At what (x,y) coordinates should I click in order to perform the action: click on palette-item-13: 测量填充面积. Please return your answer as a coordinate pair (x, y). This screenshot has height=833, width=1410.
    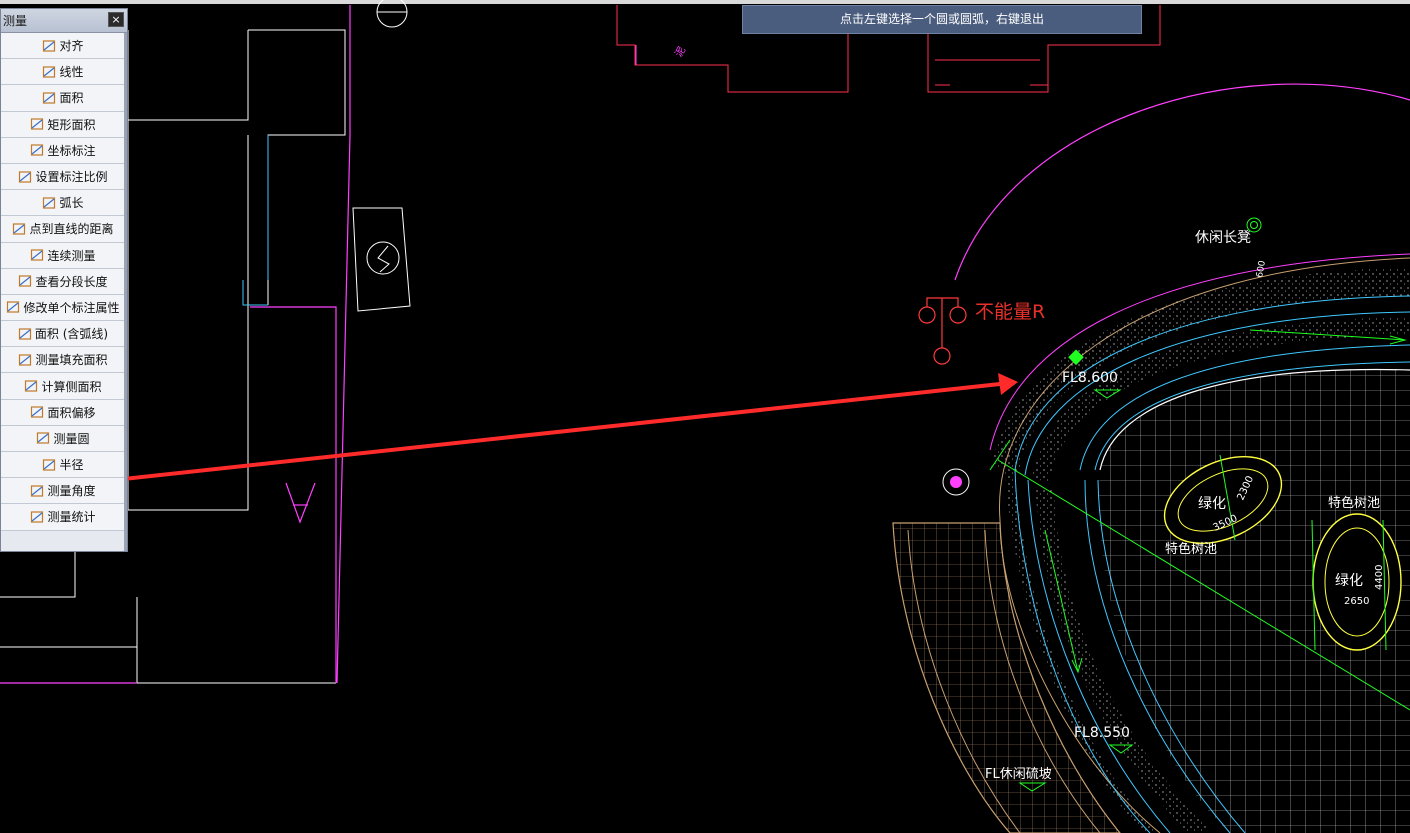
    Looking at the image, I should click on (63, 360).